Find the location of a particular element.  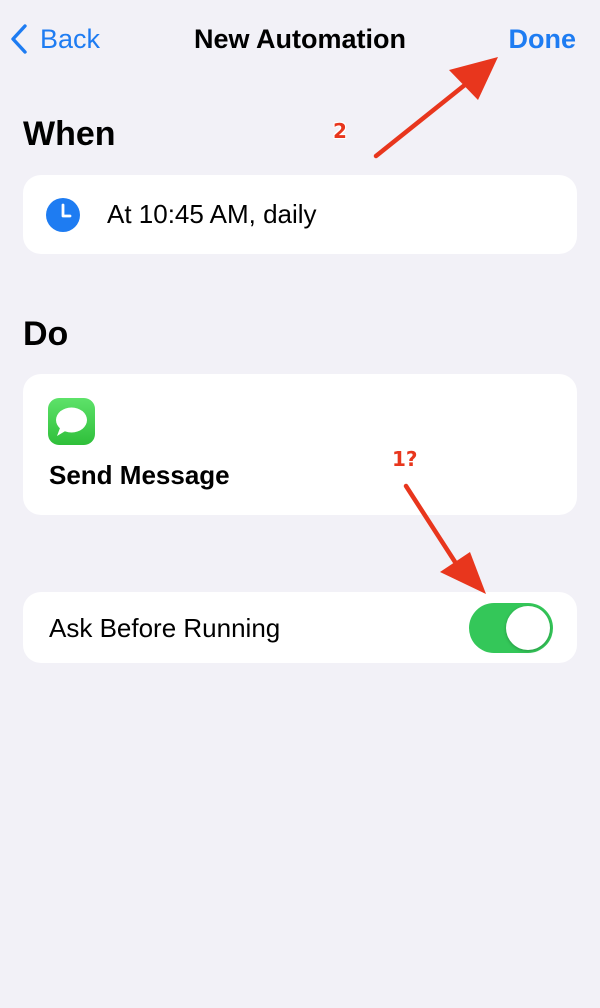

chevron-left-icon is located at coordinates (19, 39).